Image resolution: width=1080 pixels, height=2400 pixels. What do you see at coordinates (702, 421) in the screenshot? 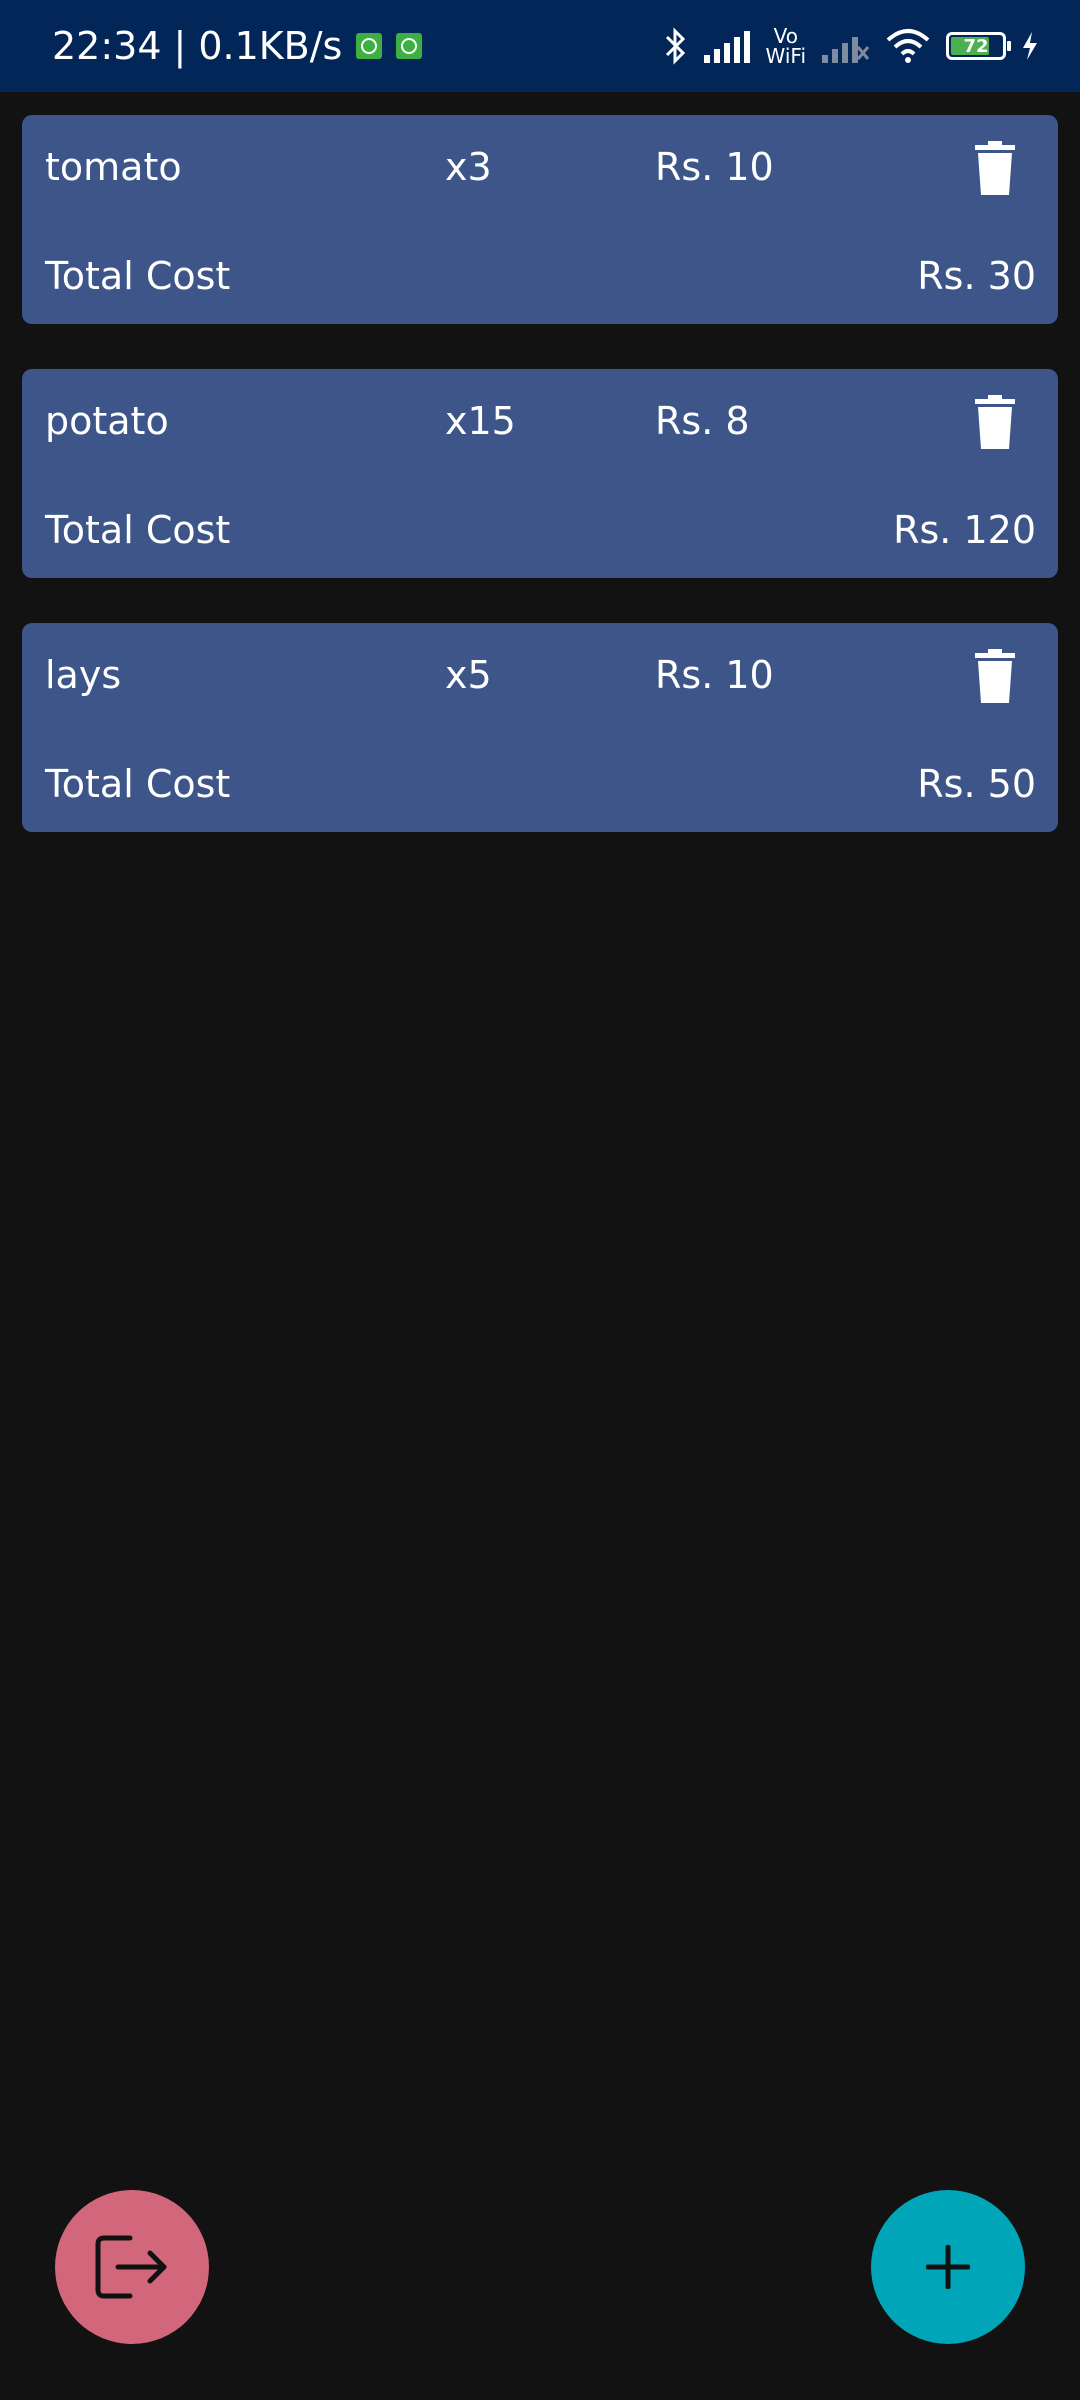
I see `item-price: Rs. 8` at bounding box center [702, 421].